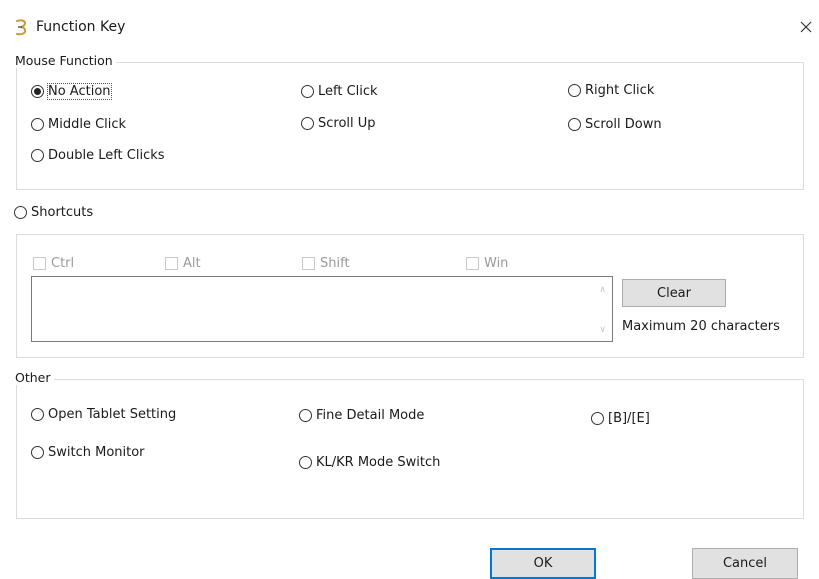 The image size is (819, 579). I want to click on radio-b-e: [B]/[E], so click(620, 418).